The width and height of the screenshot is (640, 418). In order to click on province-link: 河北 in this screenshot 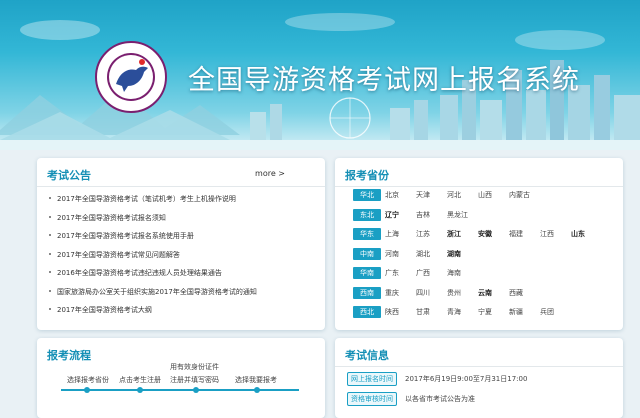, I will do `click(462, 195)`.